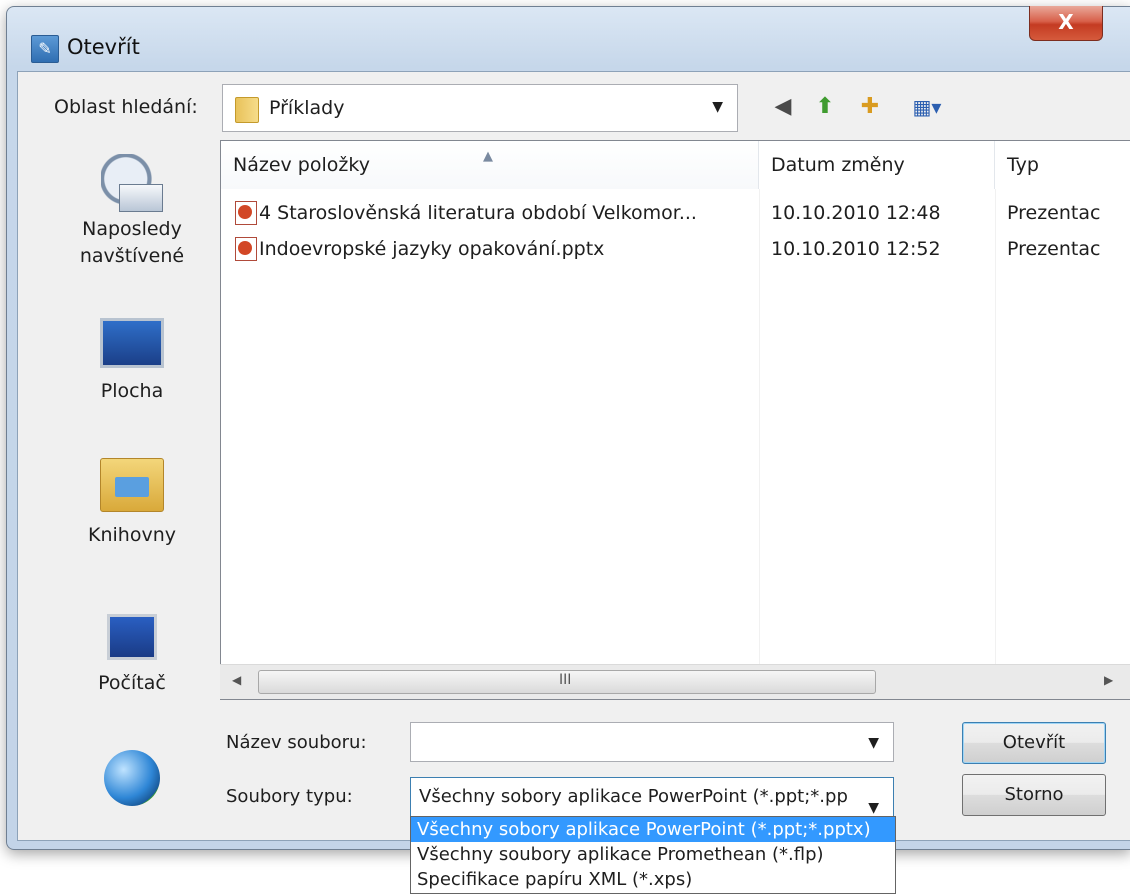  Describe the element at coordinates (1034, 795) in the screenshot. I see `cancel-button: Storno` at that location.